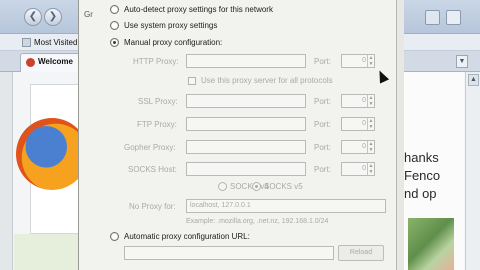 The height and width of the screenshot is (270, 480). Describe the element at coordinates (421, 157) in the screenshot. I see `page-text-line: hanks` at that location.